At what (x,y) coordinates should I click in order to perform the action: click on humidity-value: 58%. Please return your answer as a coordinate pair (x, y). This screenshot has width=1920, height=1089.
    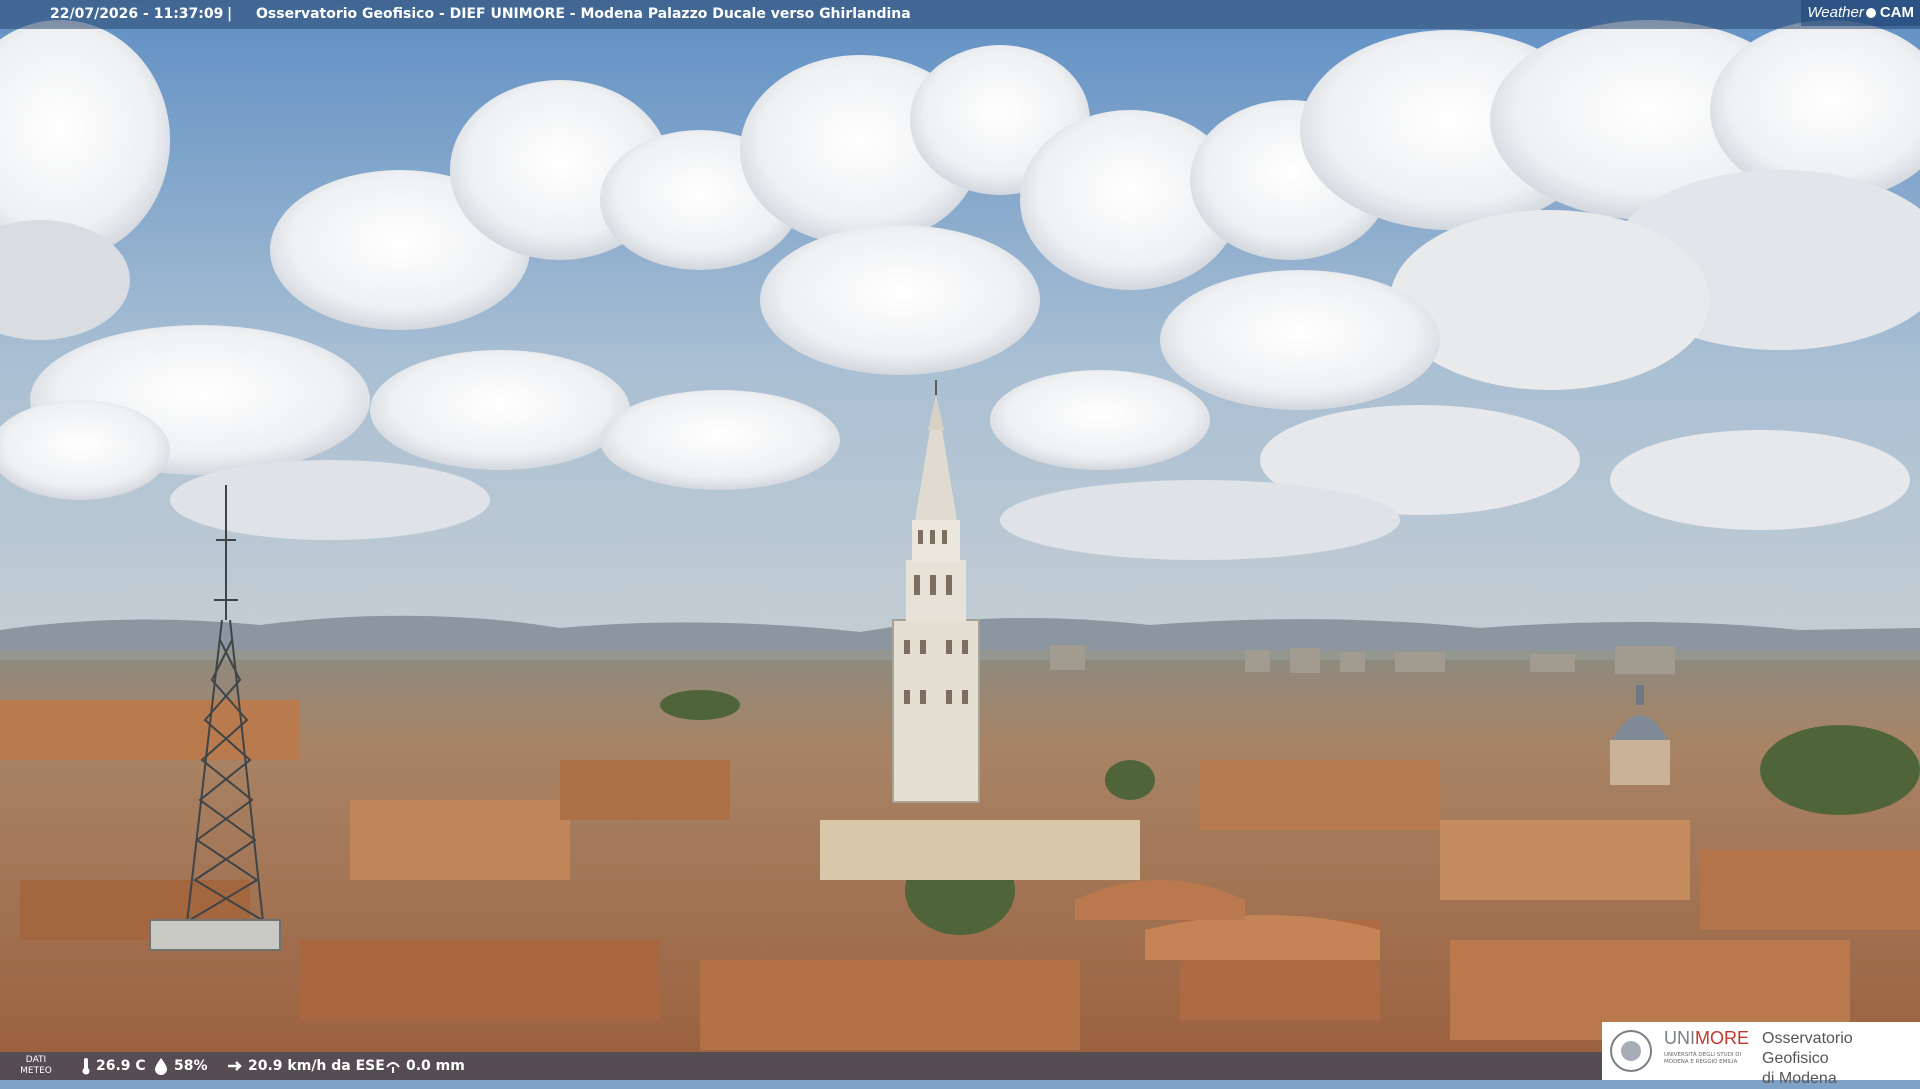
    Looking at the image, I should click on (191, 1066).